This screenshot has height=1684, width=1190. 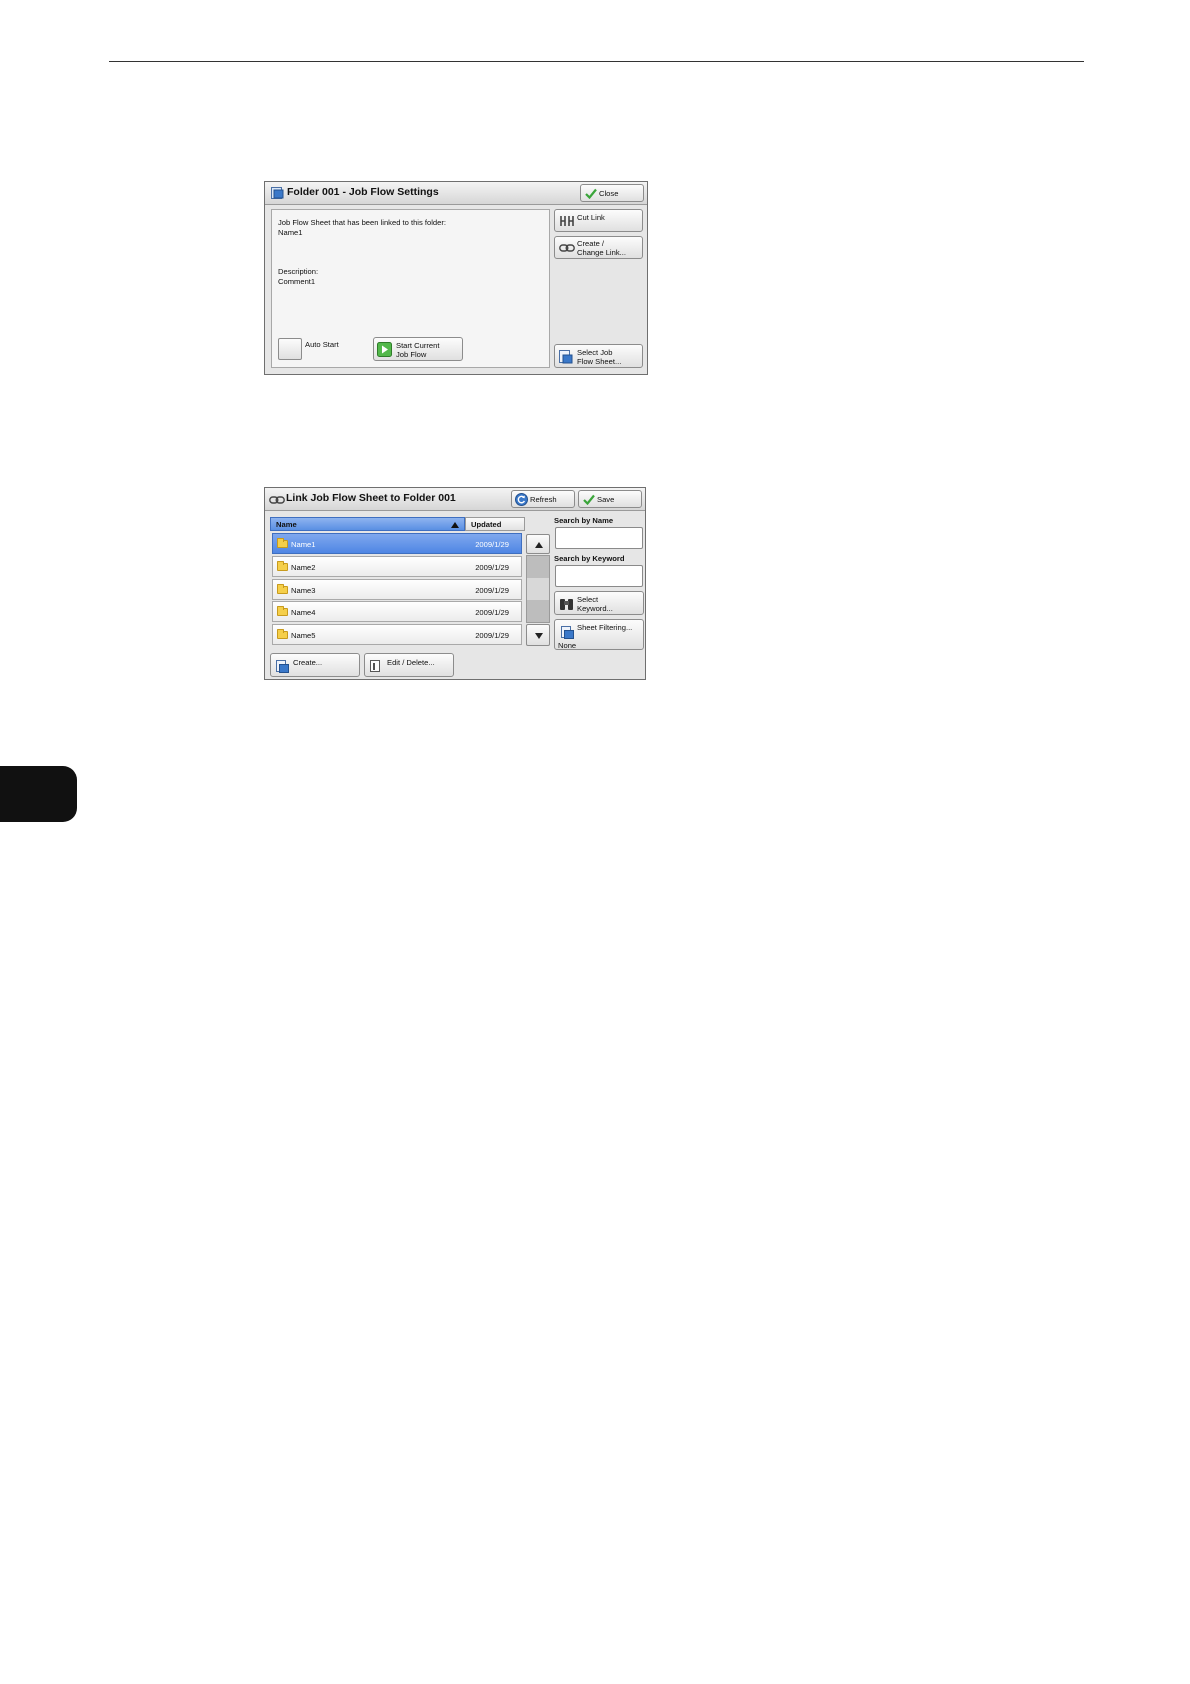 I want to click on play-icon, so click(x=384, y=349).